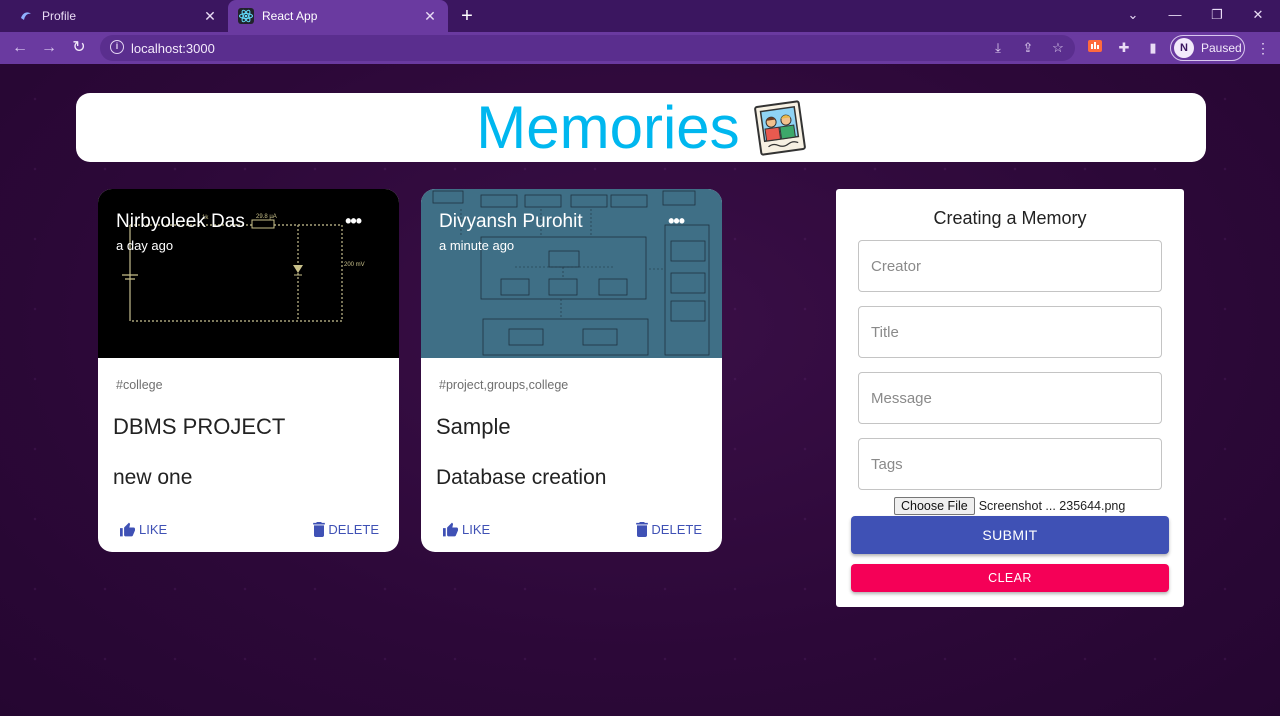  I want to click on address-url: localhost:3000, so click(173, 48).